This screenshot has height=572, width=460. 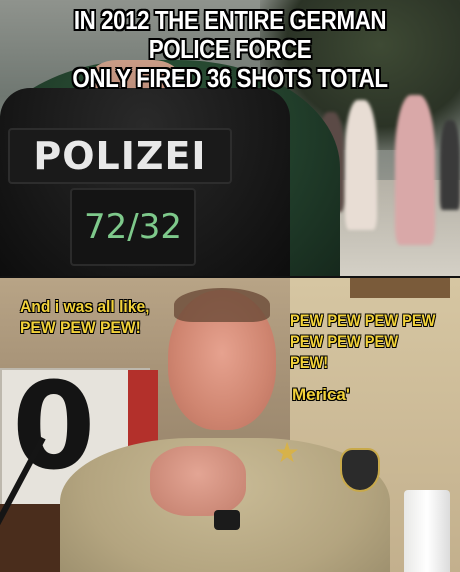 I want to click on unit-number-text: 72/32, so click(x=133, y=227).